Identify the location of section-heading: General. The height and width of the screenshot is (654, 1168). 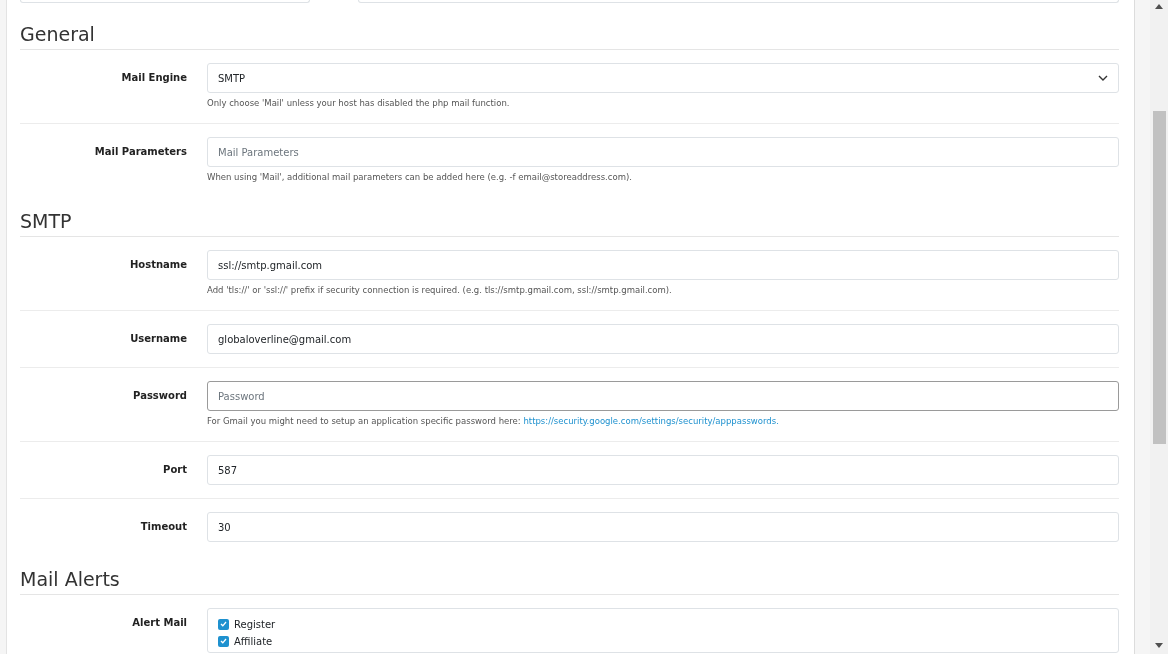
(57, 34).